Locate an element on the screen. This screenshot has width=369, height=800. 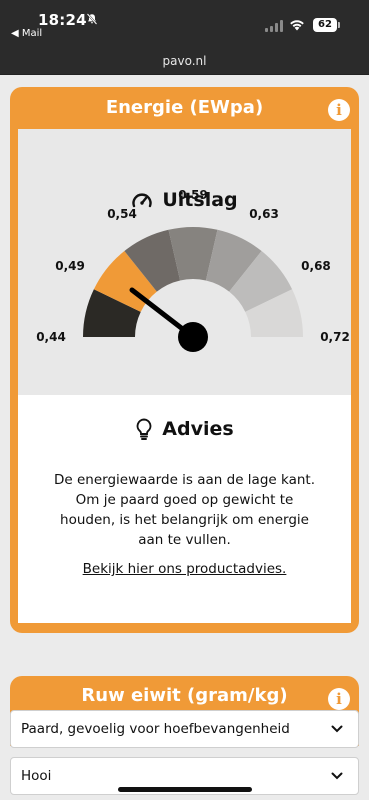
wifi-icon is located at coordinates (297, 25).